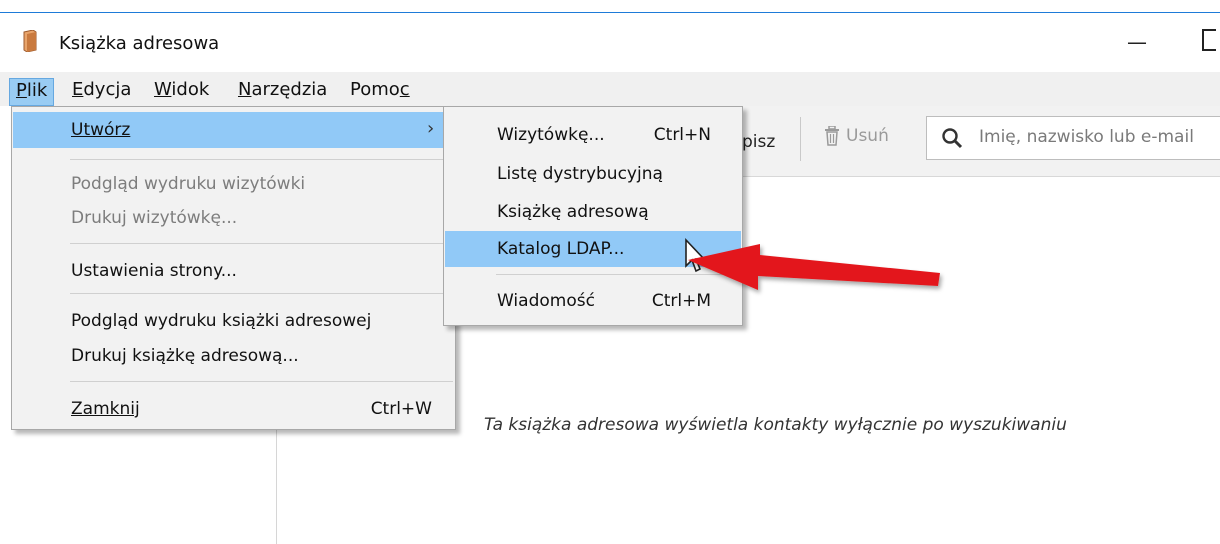 The height and width of the screenshot is (544, 1220). I want to click on delete-button: Usuń, so click(856, 136).